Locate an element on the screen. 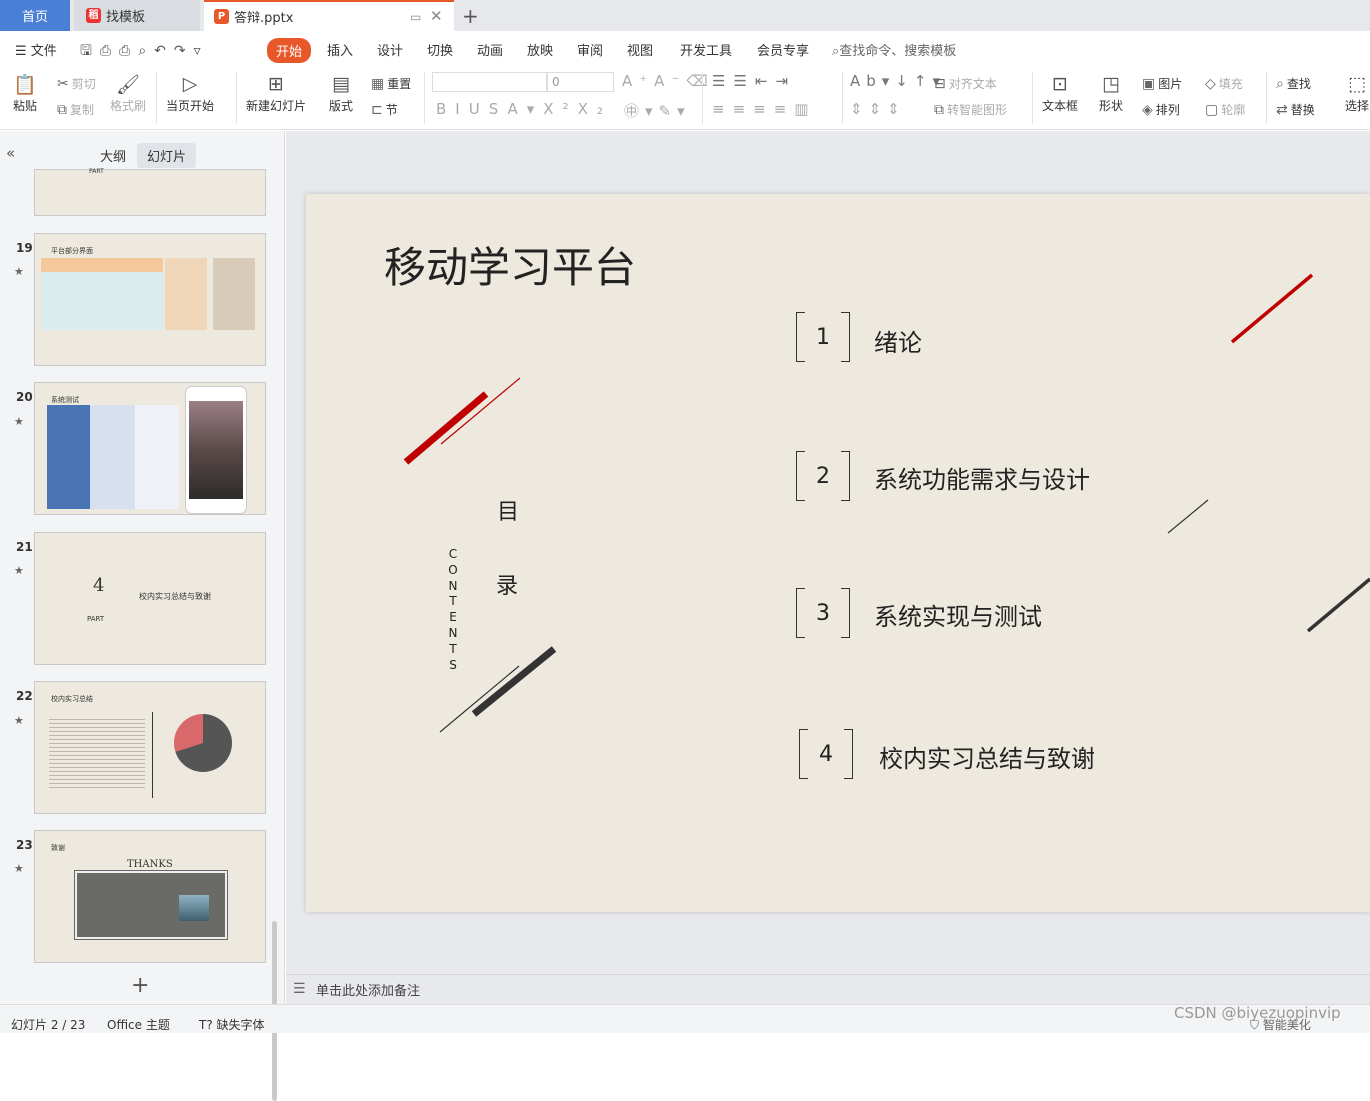 The image size is (1370, 1101). menu-file: ☰ 文件 is located at coordinates (36, 49).